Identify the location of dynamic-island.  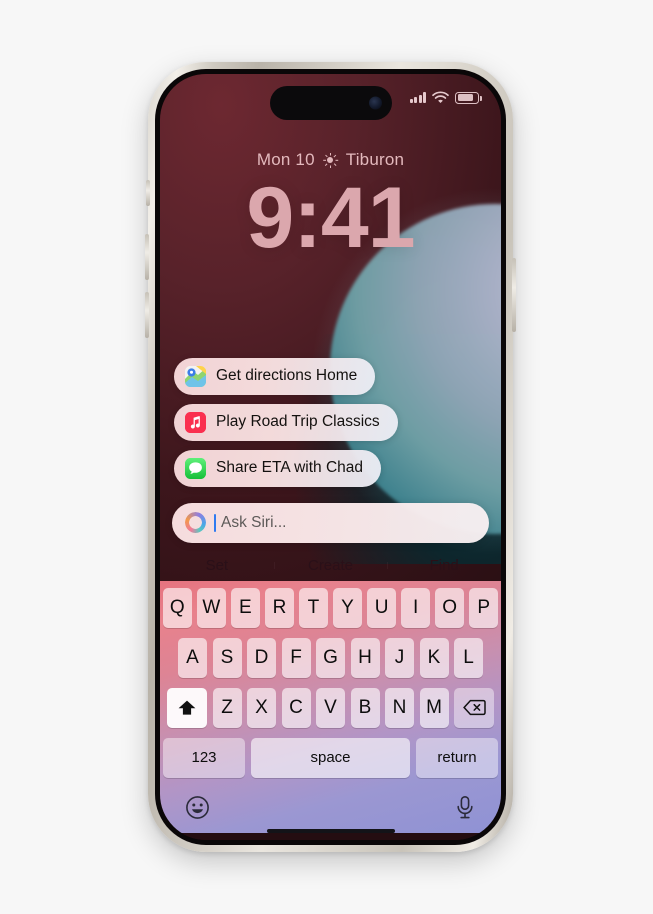
(330, 103).